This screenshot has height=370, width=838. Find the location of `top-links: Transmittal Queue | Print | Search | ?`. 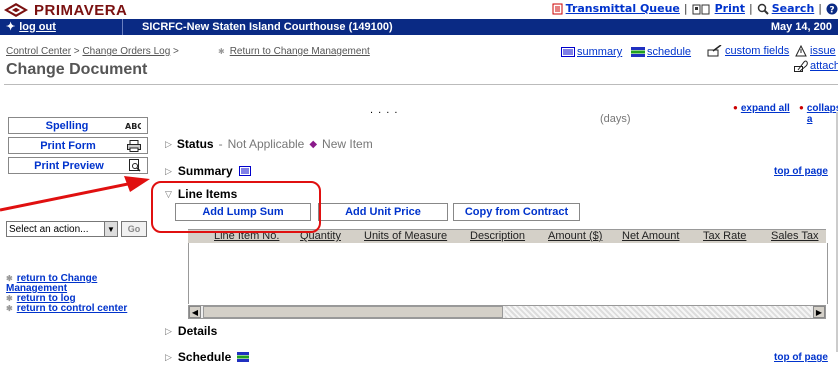

top-links: Transmittal Queue | Print | Search | ? is located at coordinates (695, 8).